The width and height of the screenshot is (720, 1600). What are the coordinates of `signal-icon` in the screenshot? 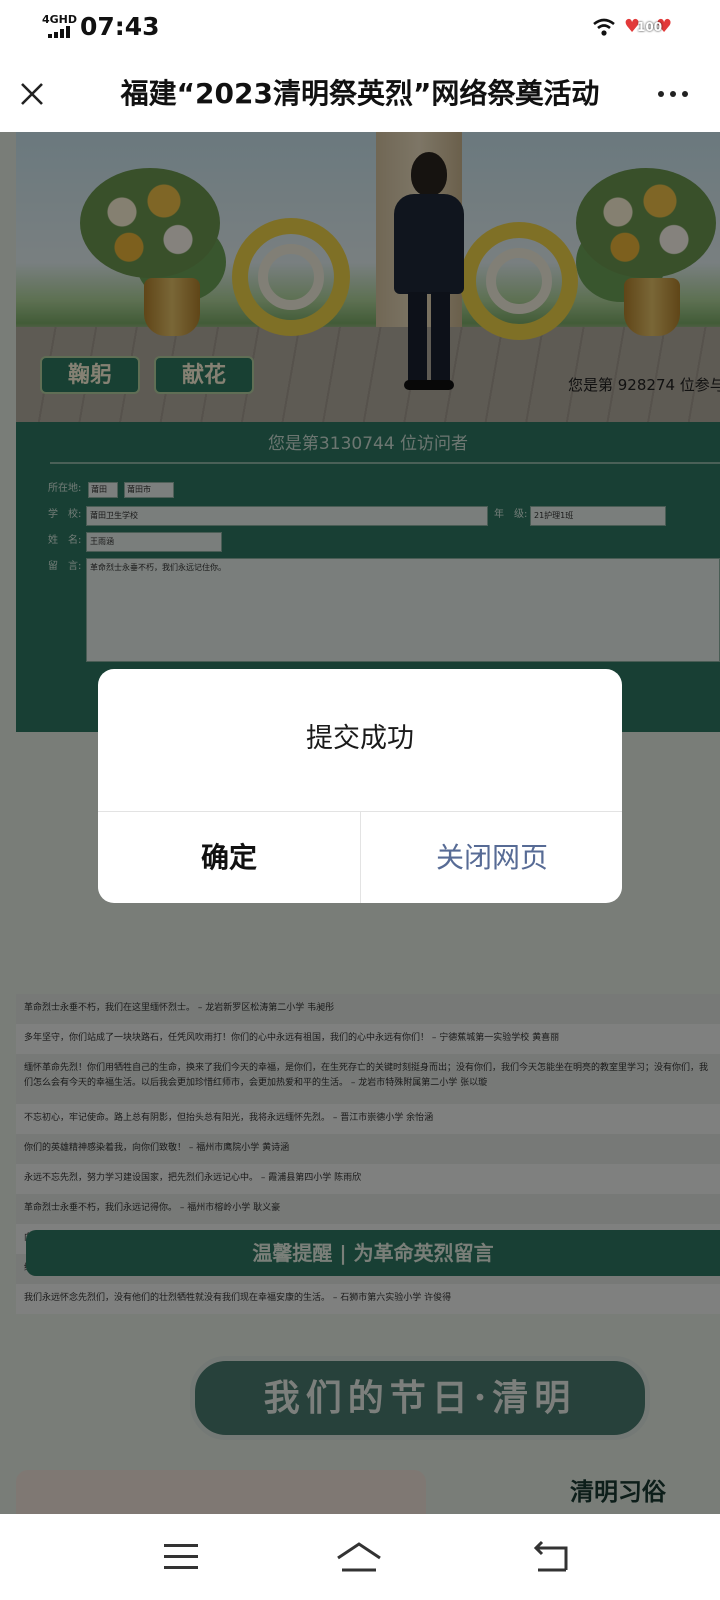 It's located at (61, 32).